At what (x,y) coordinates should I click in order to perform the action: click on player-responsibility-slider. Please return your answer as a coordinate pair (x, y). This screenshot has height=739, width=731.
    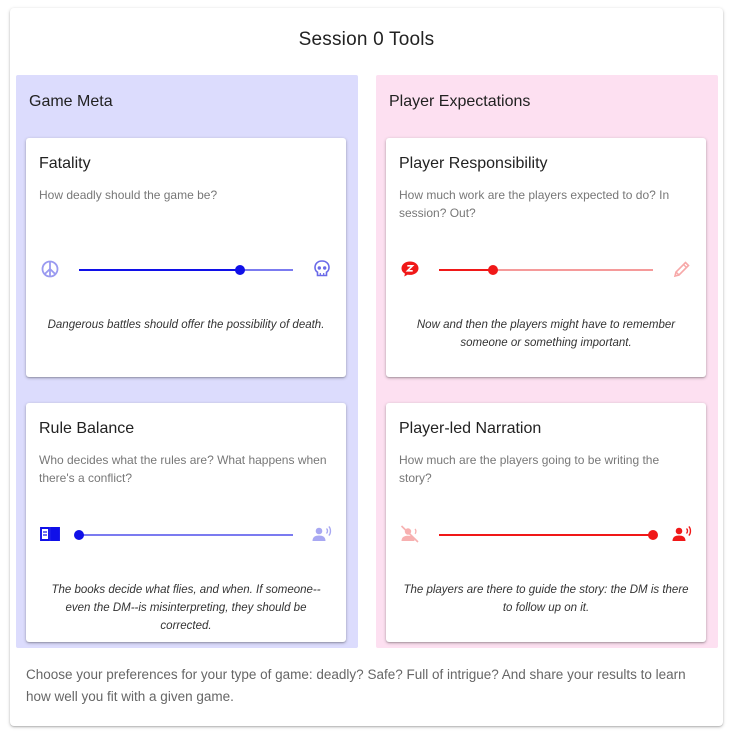
    Looking at the image, I should click on (546, 270).